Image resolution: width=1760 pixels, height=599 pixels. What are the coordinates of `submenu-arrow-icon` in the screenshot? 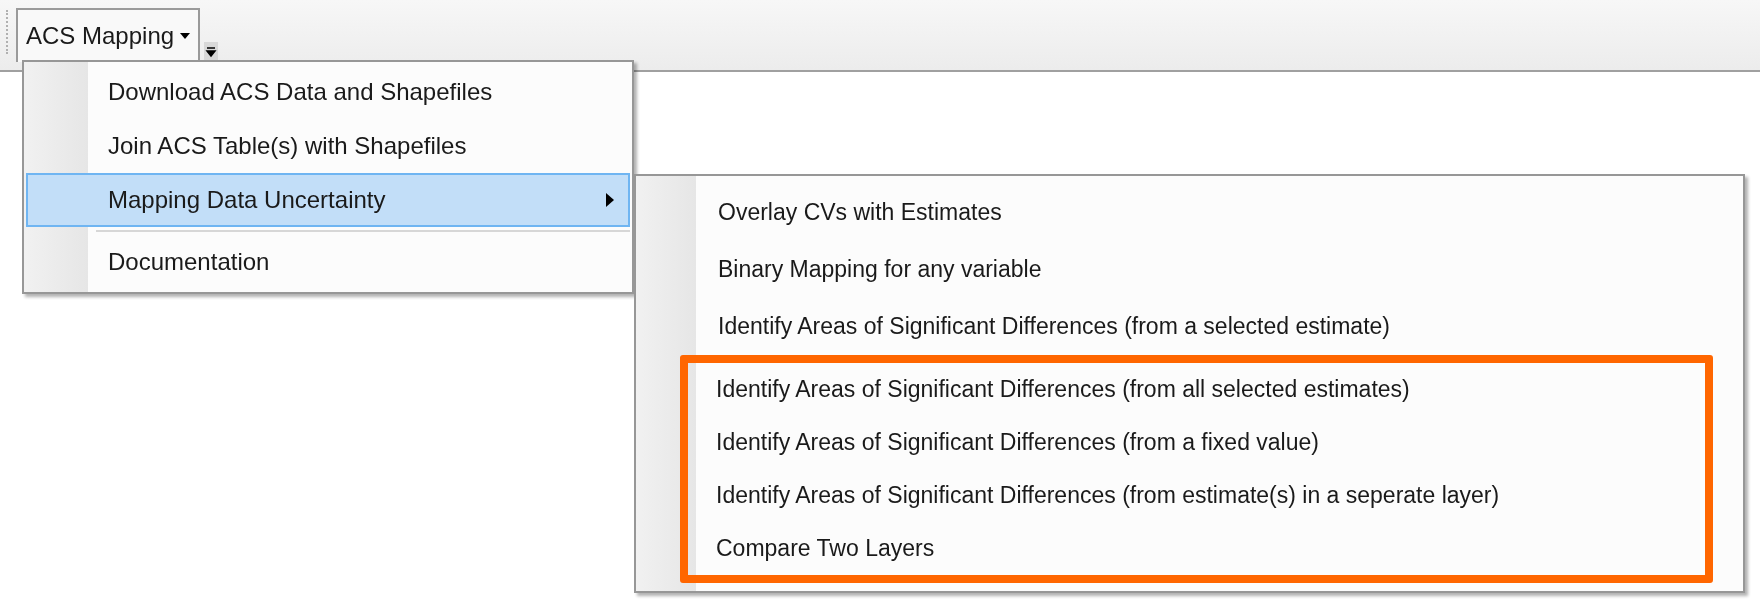 It's located at (610, 200).